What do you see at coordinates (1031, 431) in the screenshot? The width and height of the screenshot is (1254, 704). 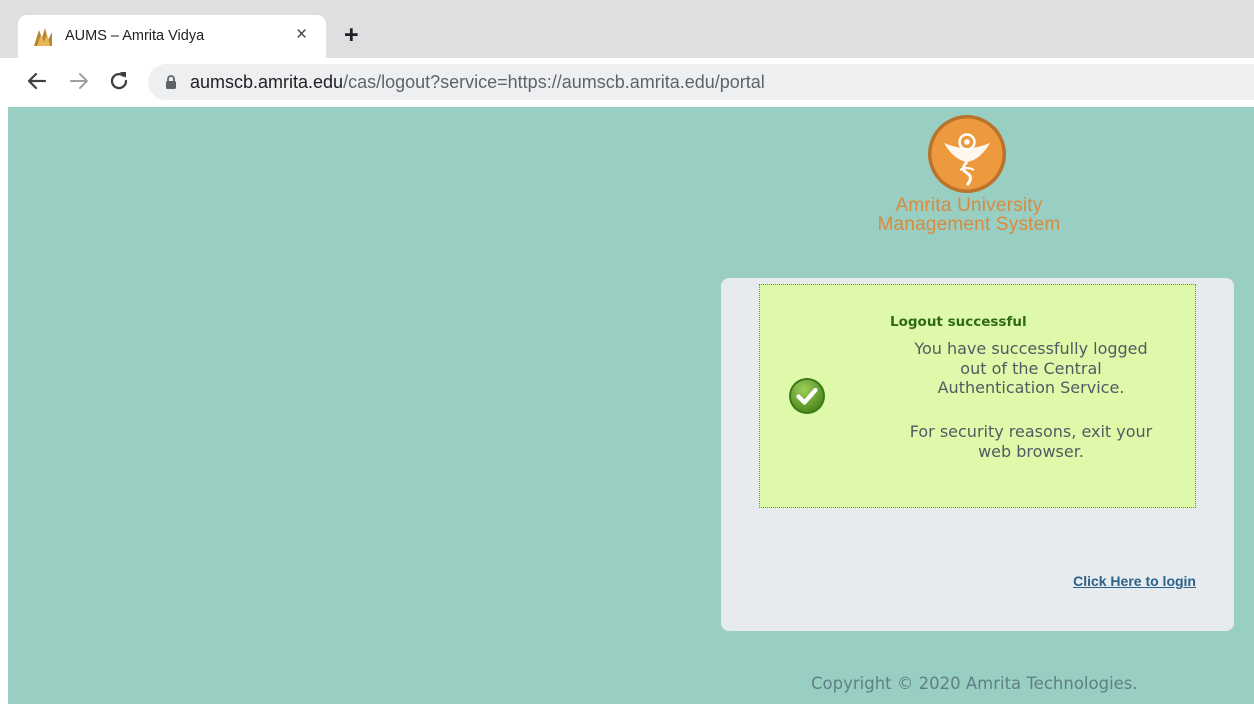 I see `security-line: For security reasons, exit your` at bounding box center [1031, 431].